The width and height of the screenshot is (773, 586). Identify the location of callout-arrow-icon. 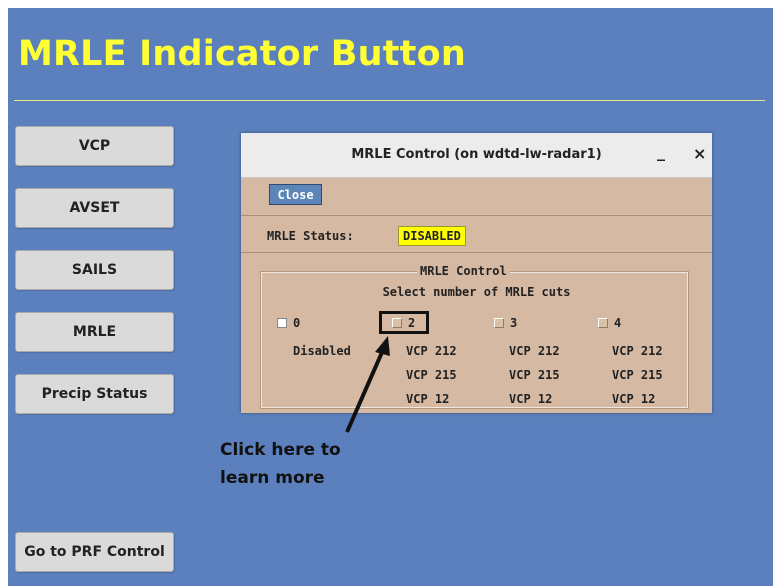
(367, 384).